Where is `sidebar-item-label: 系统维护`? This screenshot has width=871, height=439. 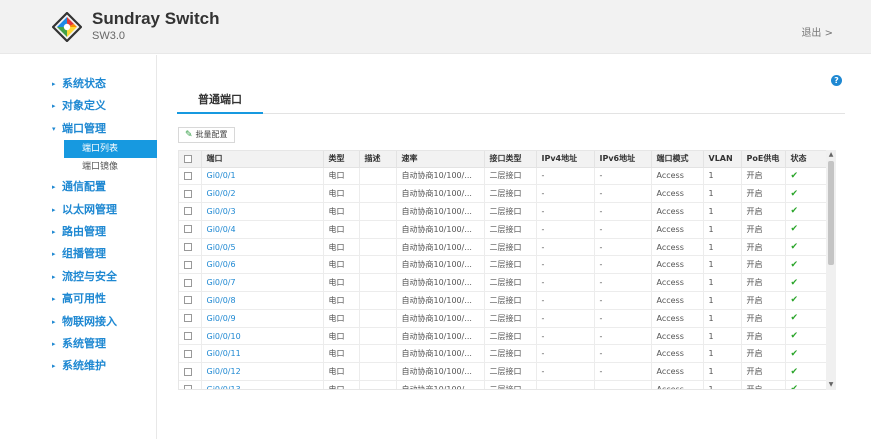 sidebar-item-label: 系统维护 is located at coordinates (84, 366).